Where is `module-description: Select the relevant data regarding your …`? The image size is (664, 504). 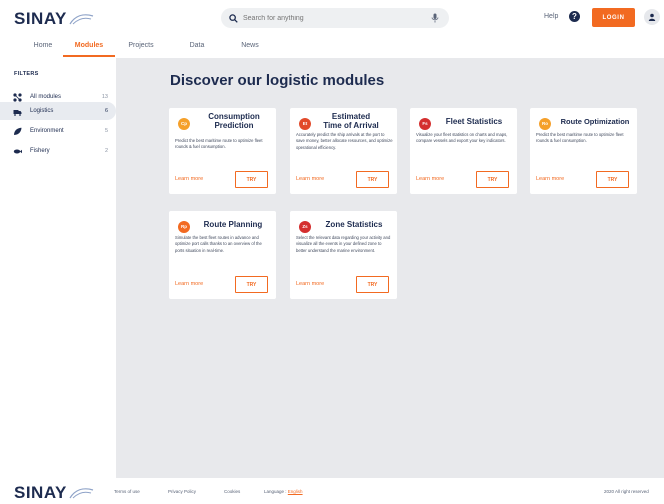
module-description: Select the relevant data regarding your … is located at coordinates (343, 244).